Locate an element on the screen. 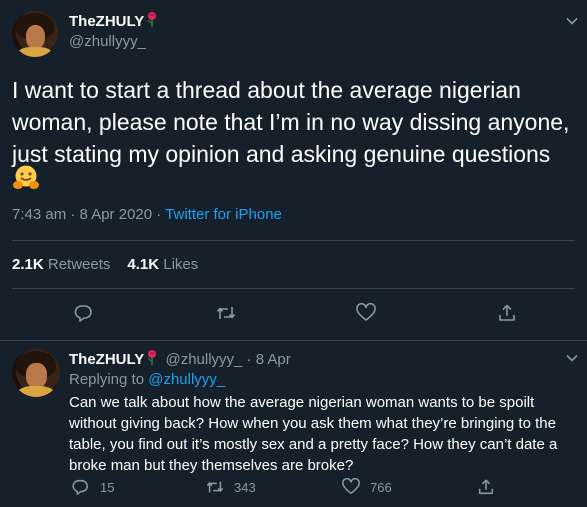 The width and height of the screenshot is (587, 507). like-button: 766 is located at coordinates (366, 487).